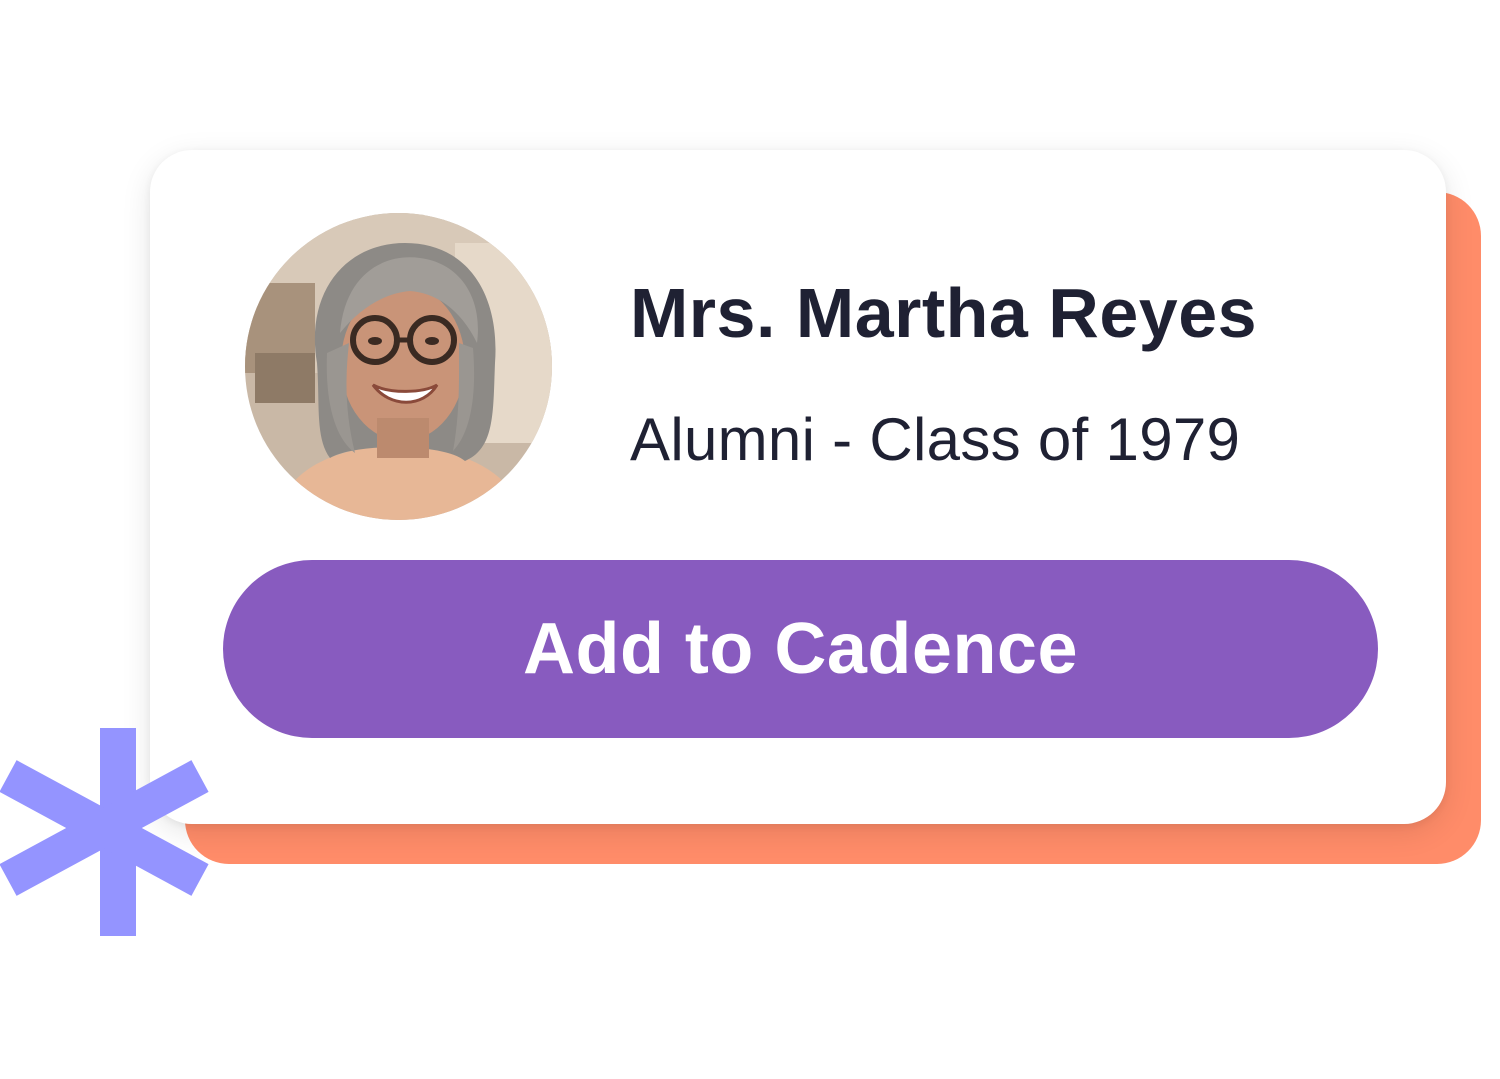 The height and width of the screenshot is (1079, 1500). I want to click on avatar-photo, so click(398, 366).